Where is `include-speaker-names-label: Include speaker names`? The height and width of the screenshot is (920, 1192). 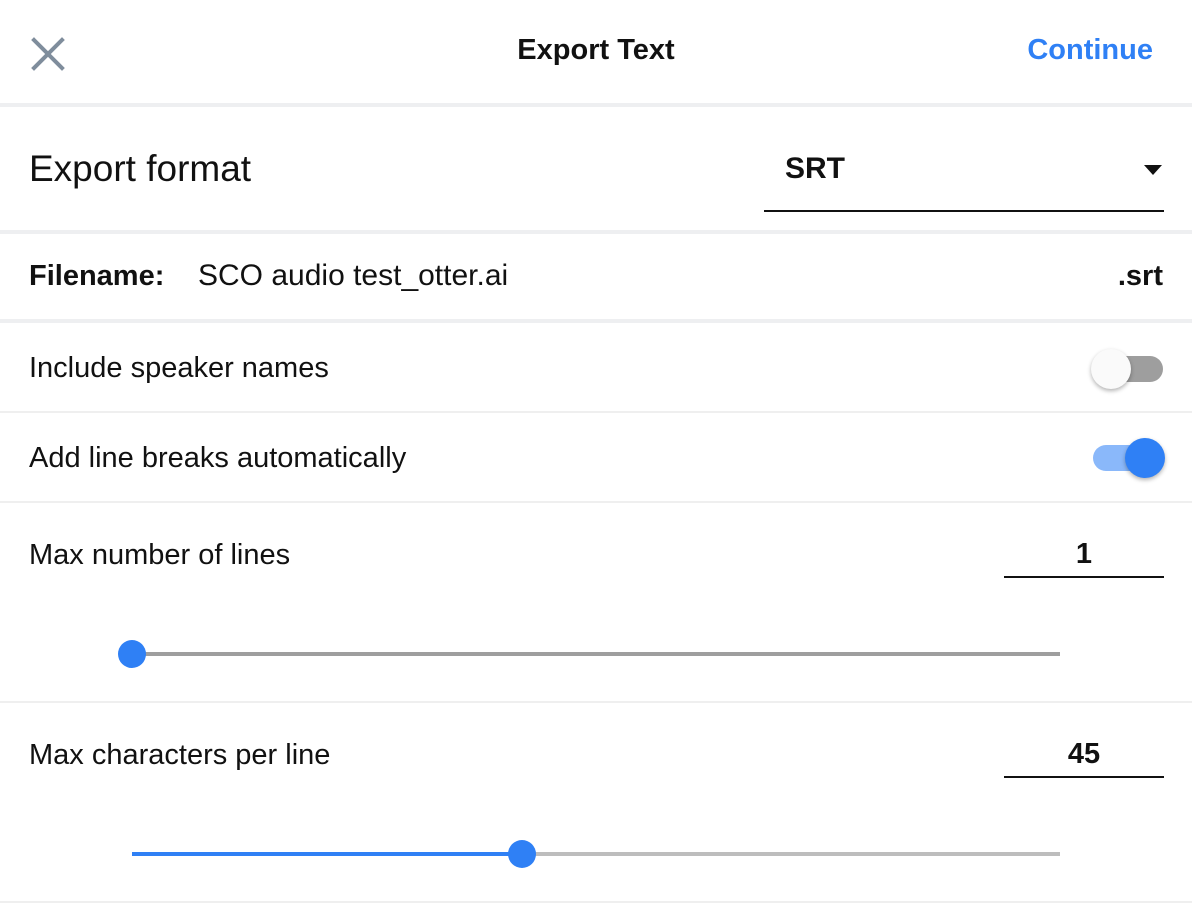 include-speaker-names-label: Include speaker names is located at coordinates (179, 368).